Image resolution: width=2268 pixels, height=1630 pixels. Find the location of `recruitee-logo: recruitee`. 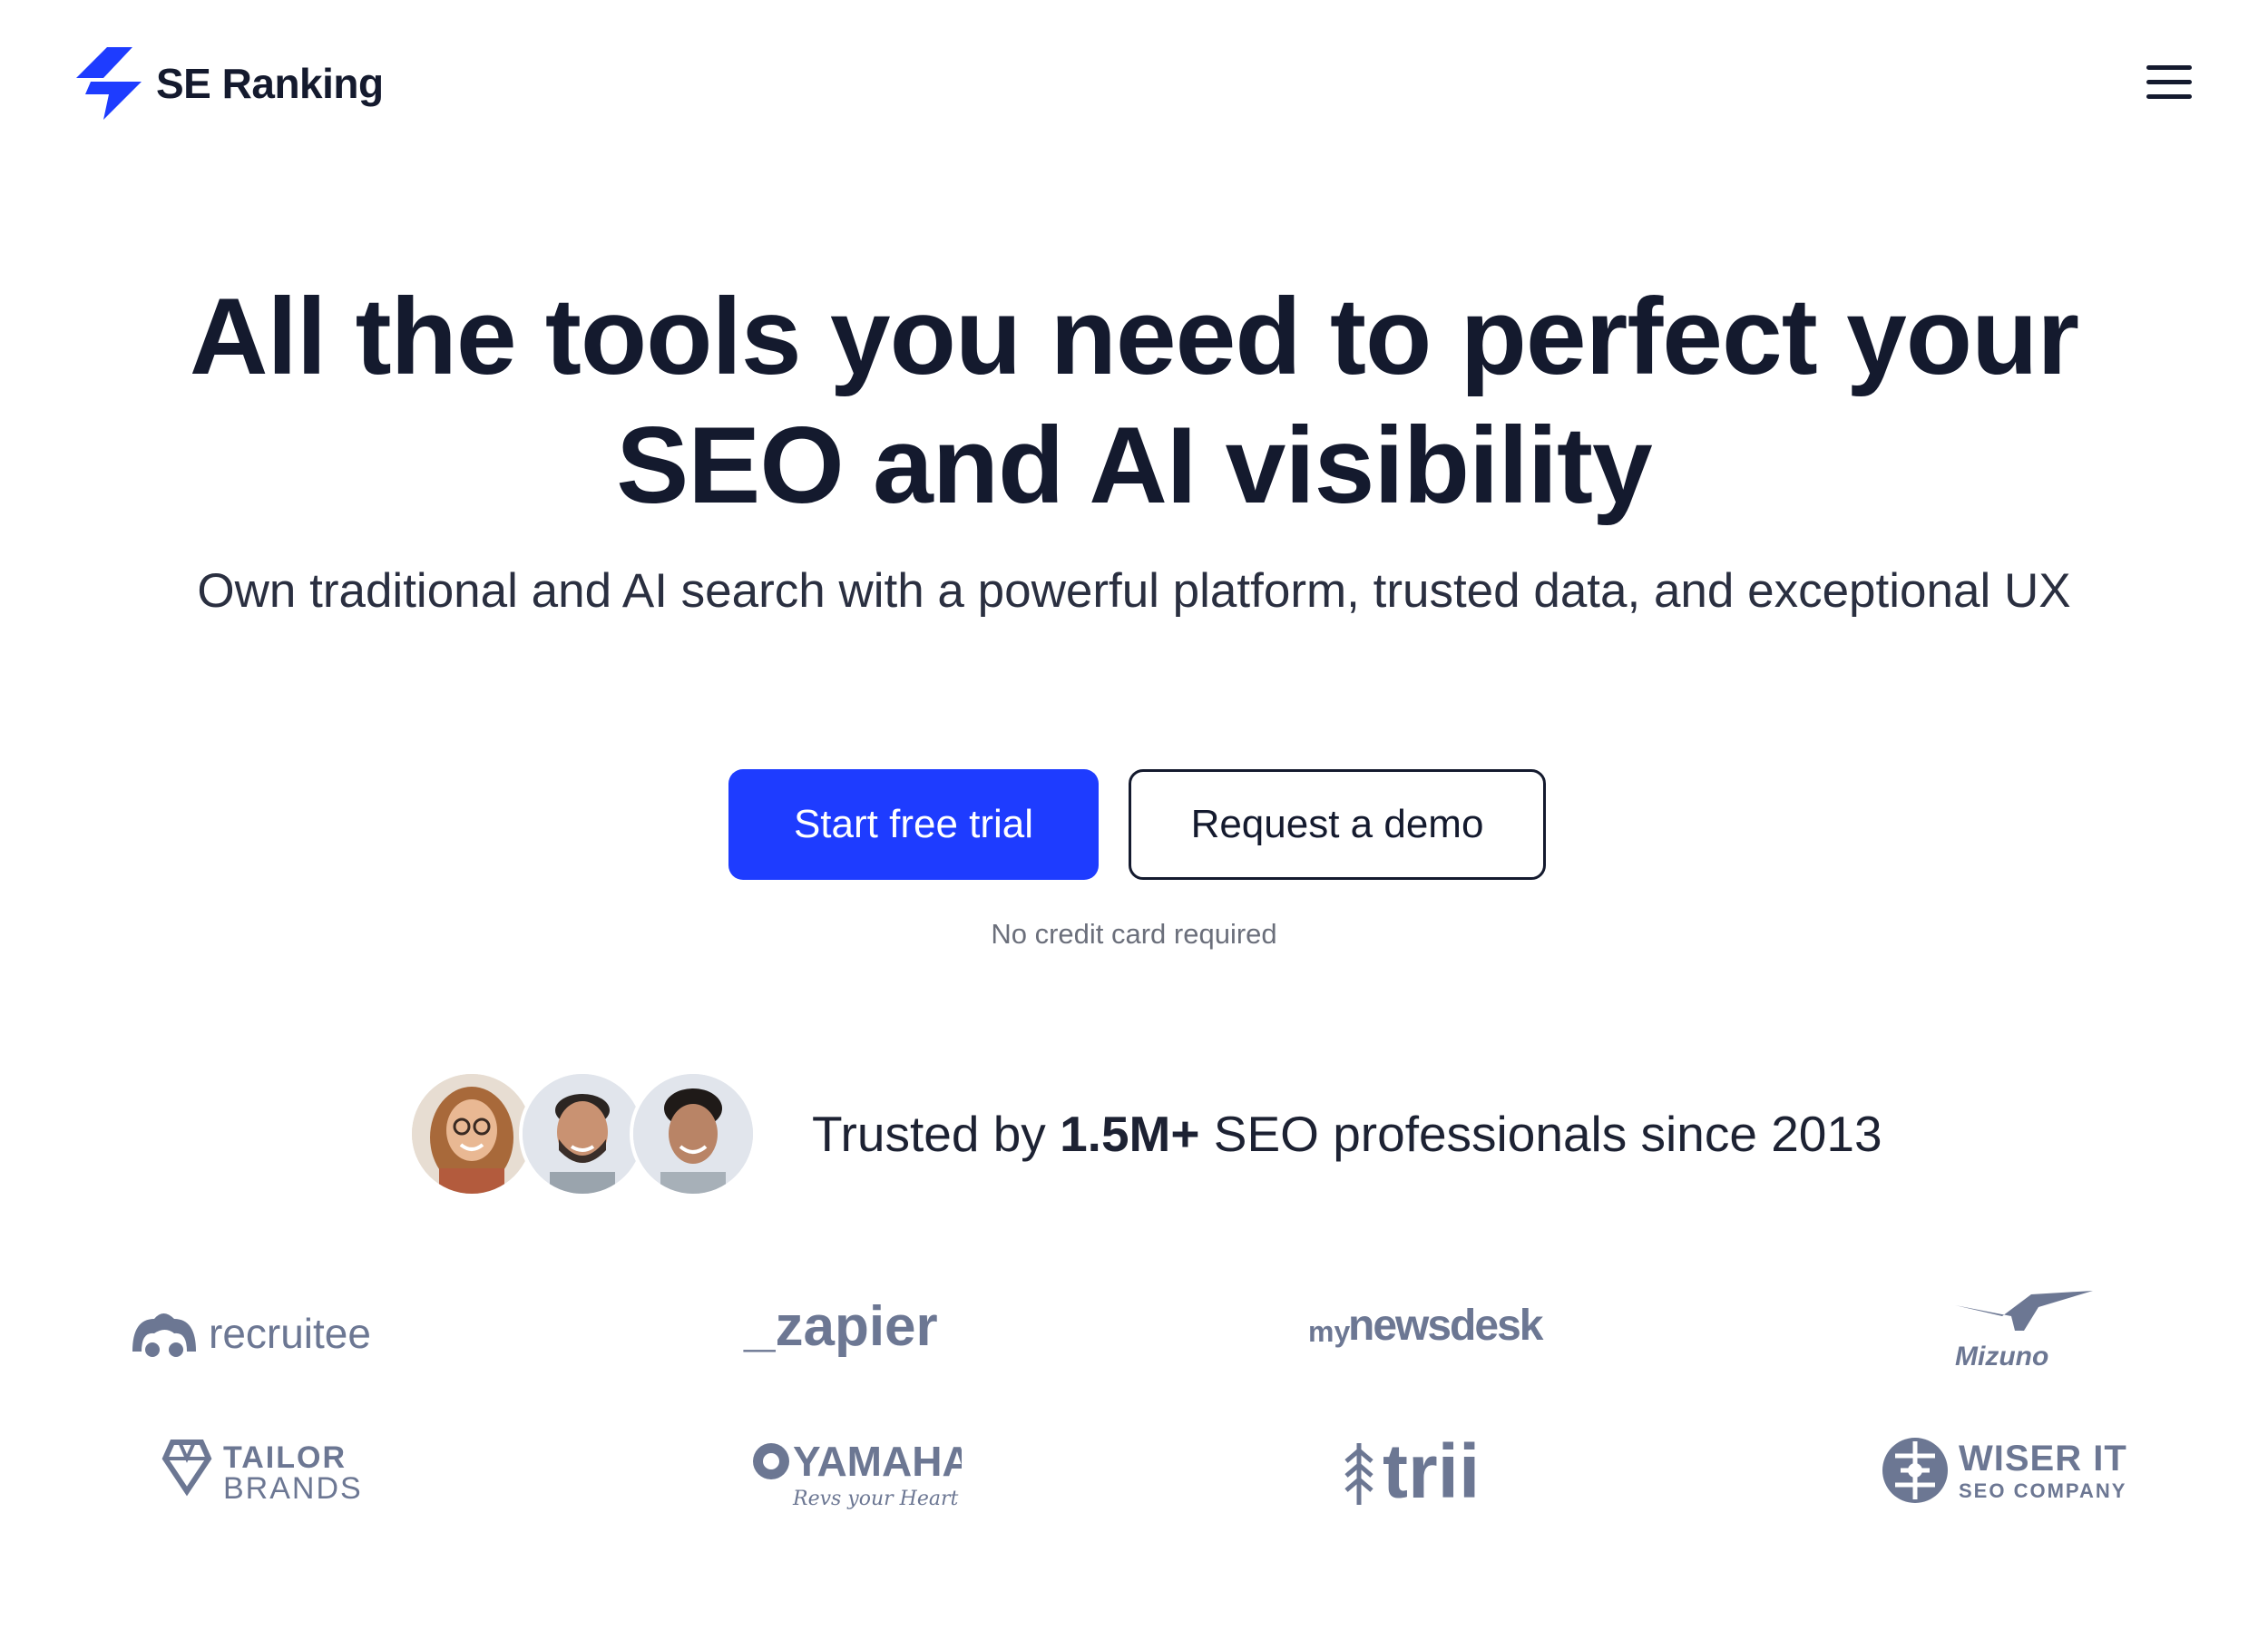

recruitee-logo: recruitee is located at coordinates (255, 1331).